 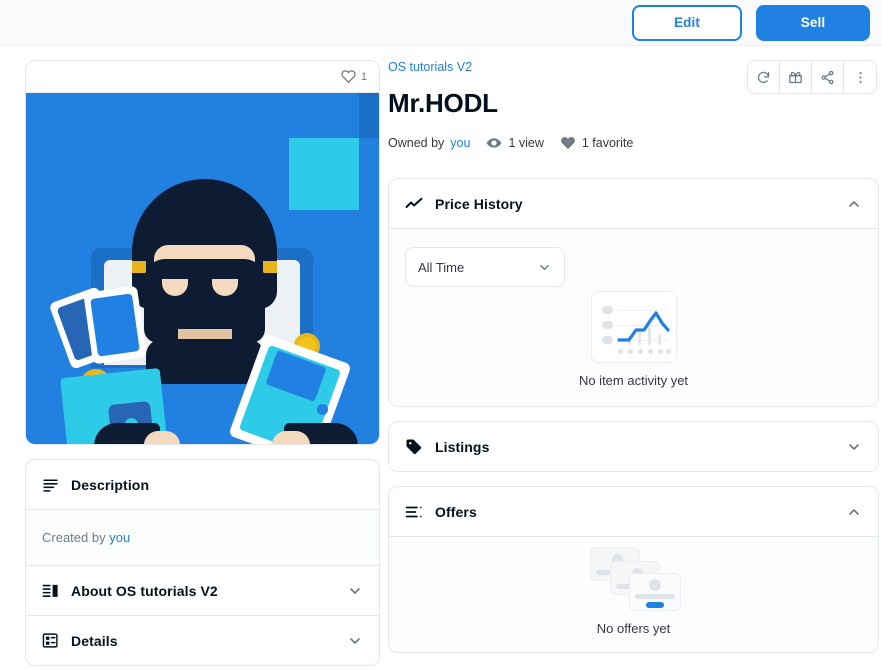 What do you see at coordinates (633, 628) in the screenshot?
I see `offers-empty-text: No offers yet` at bounding box center [633, 628].